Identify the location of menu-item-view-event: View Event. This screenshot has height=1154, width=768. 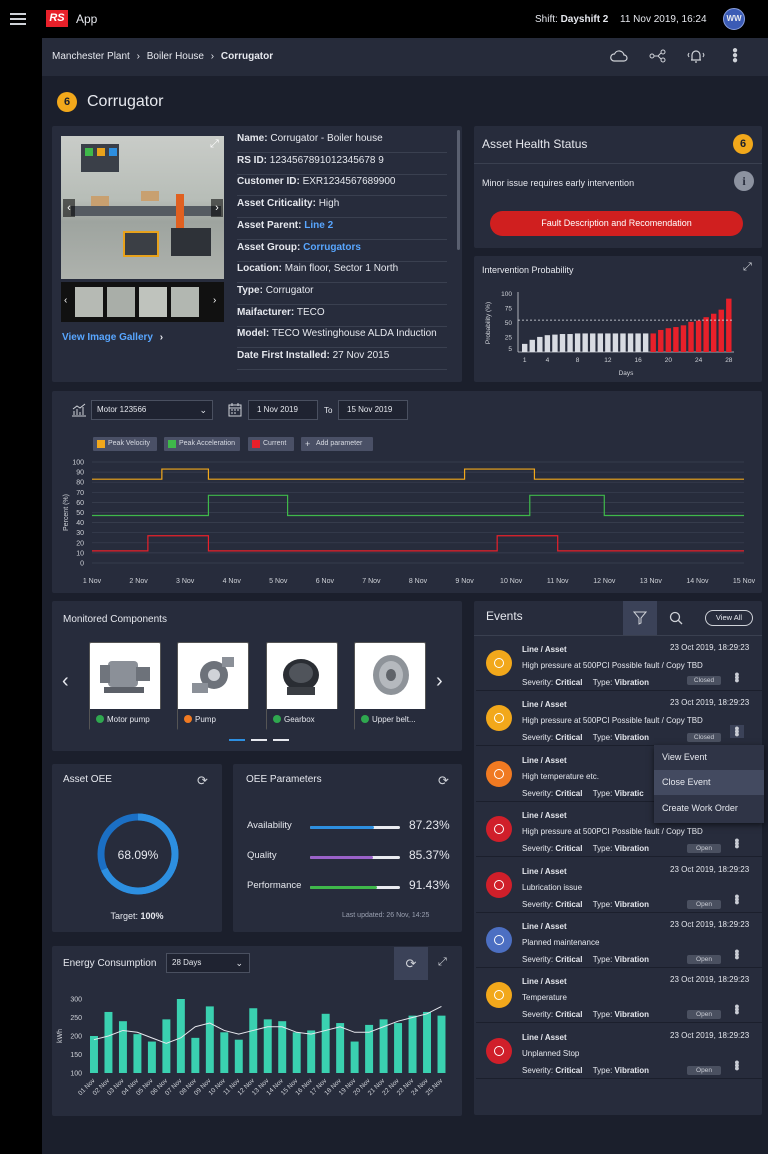
(709, 757).